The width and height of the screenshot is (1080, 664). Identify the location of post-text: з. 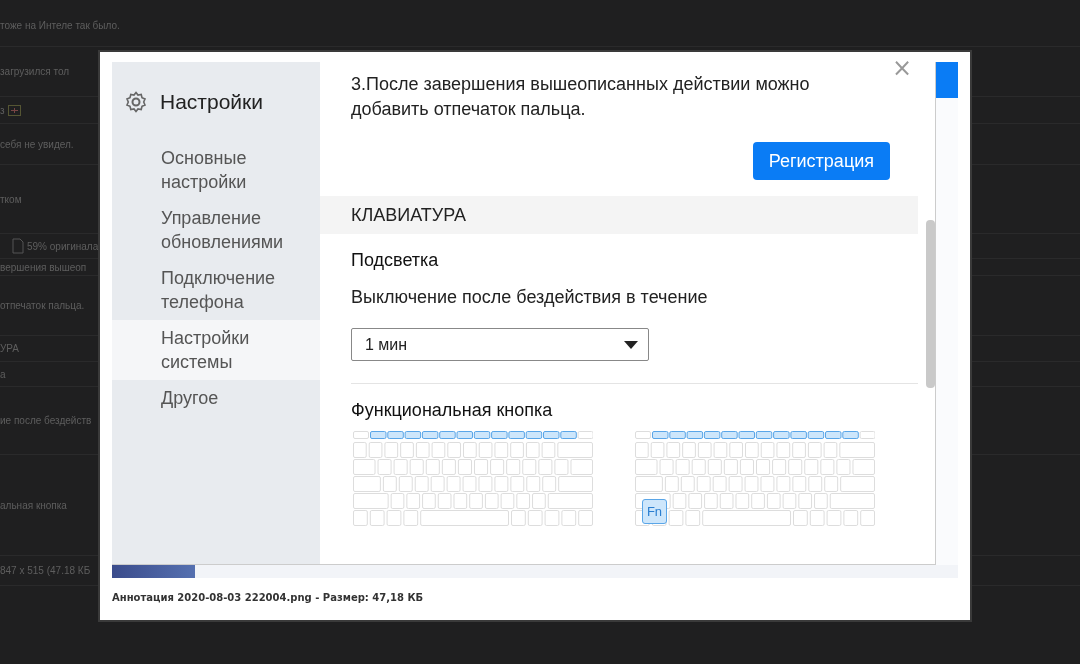
(2, 110).